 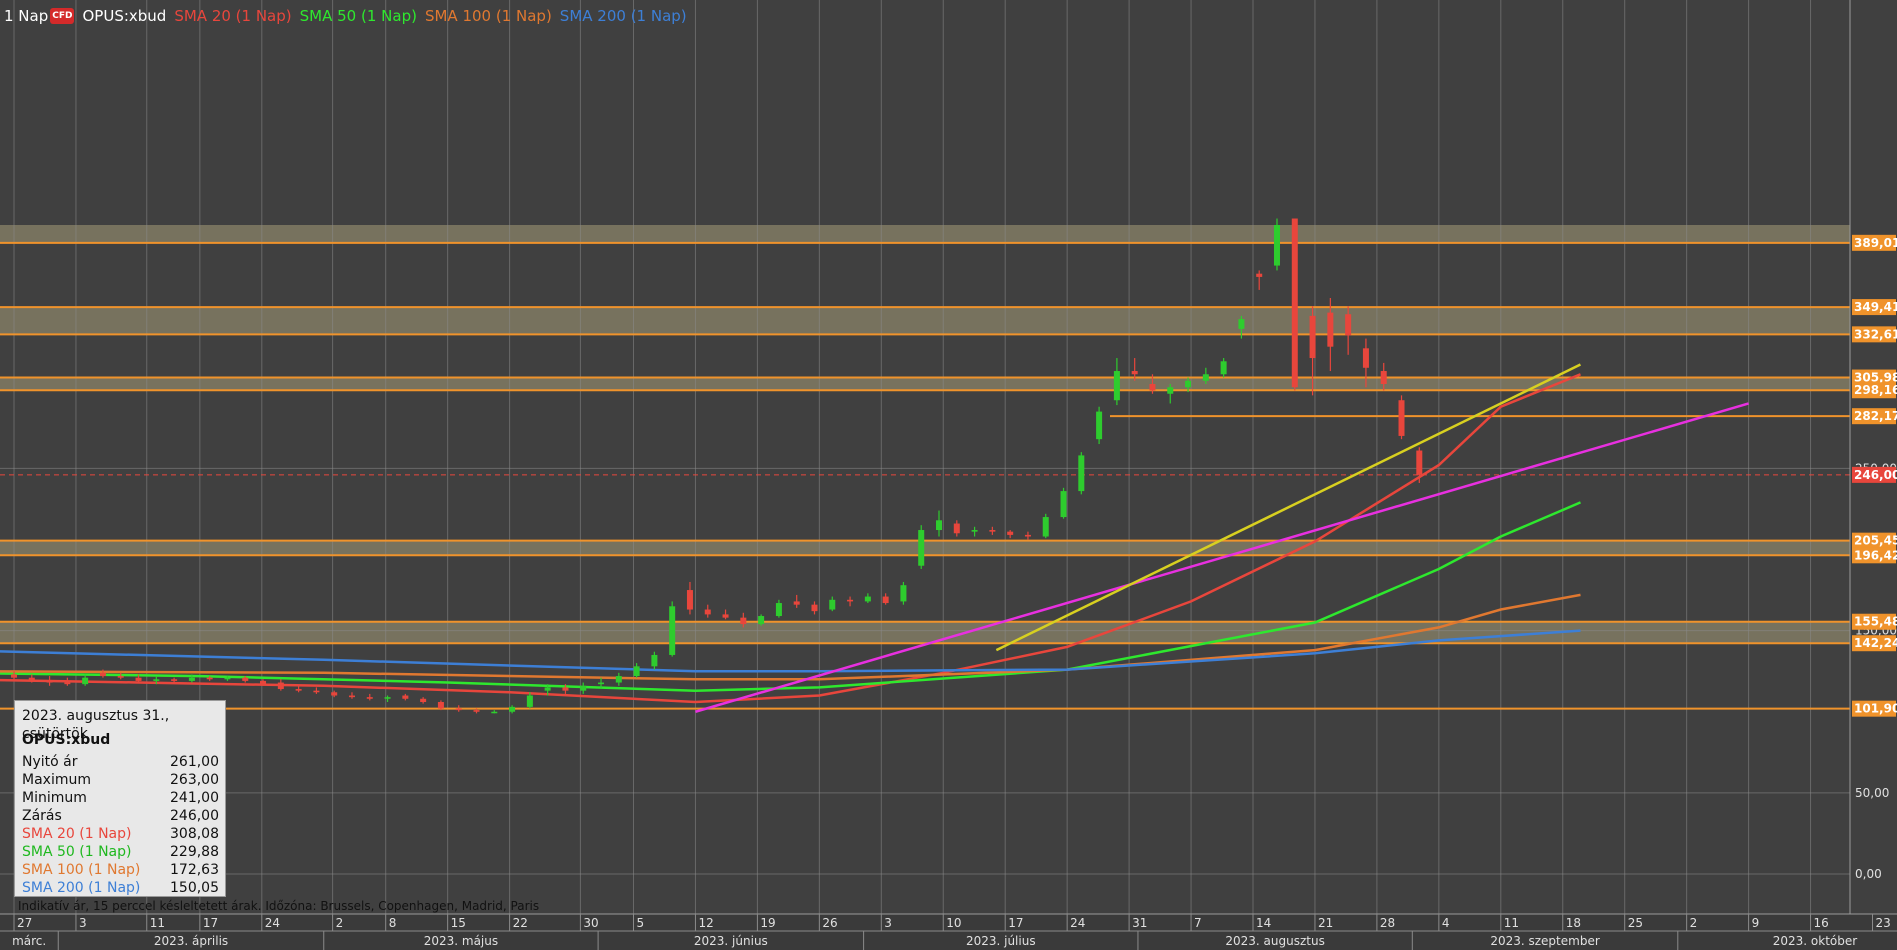 What do you see at coordinates (1387, 923) in the screenshot?
I see `x-axis-day-label: 28` at bounding box center [1387, 923].